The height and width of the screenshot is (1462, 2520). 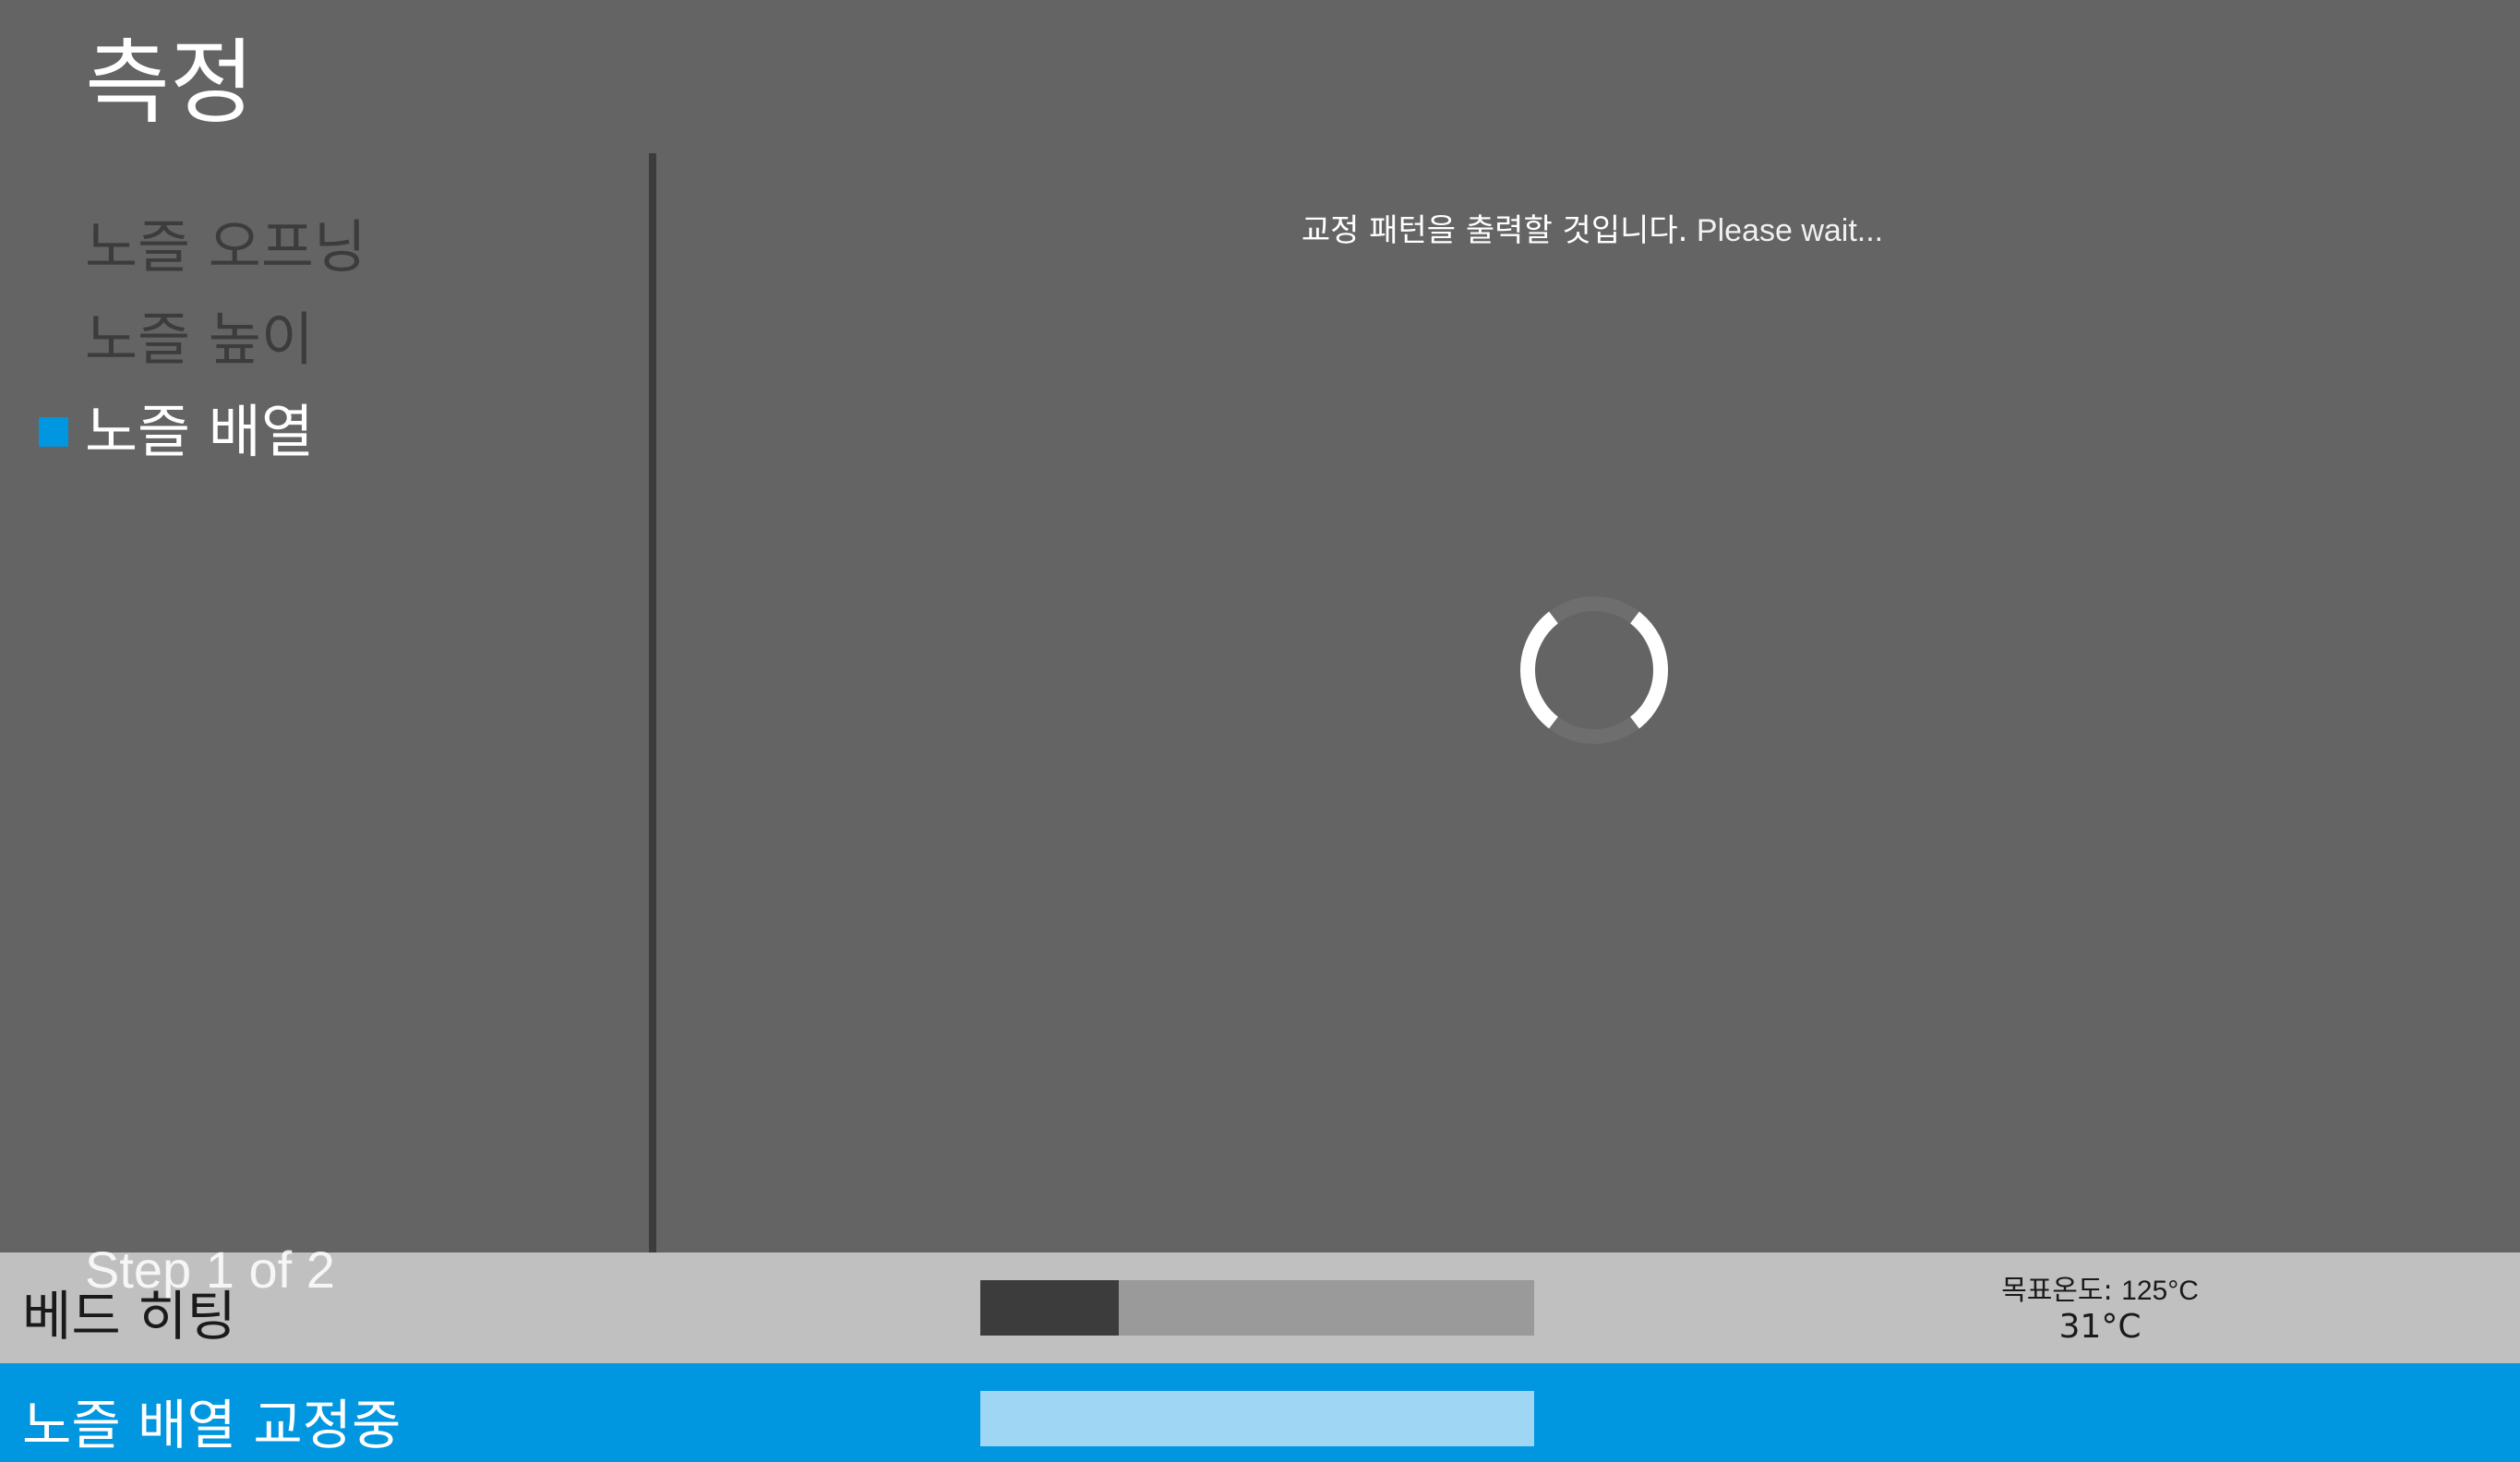 What do you see at coordinates (53, 432) in the screenshot?
I see `active-step-marker` at bounding box center [53, 432].